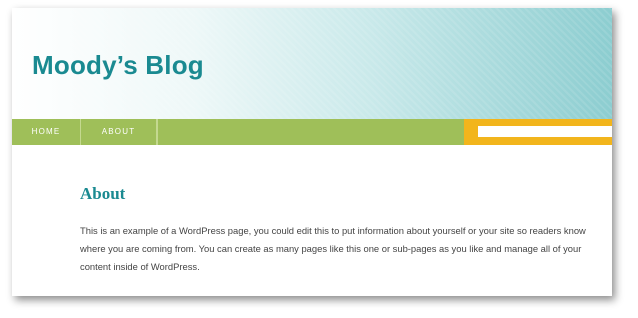 The width and height of the screenshot is (638, 318). What do you see at coordinates (312, 289) in the screenshot?
I see `torn-edge-decoration` at bounding box center [312, 289].